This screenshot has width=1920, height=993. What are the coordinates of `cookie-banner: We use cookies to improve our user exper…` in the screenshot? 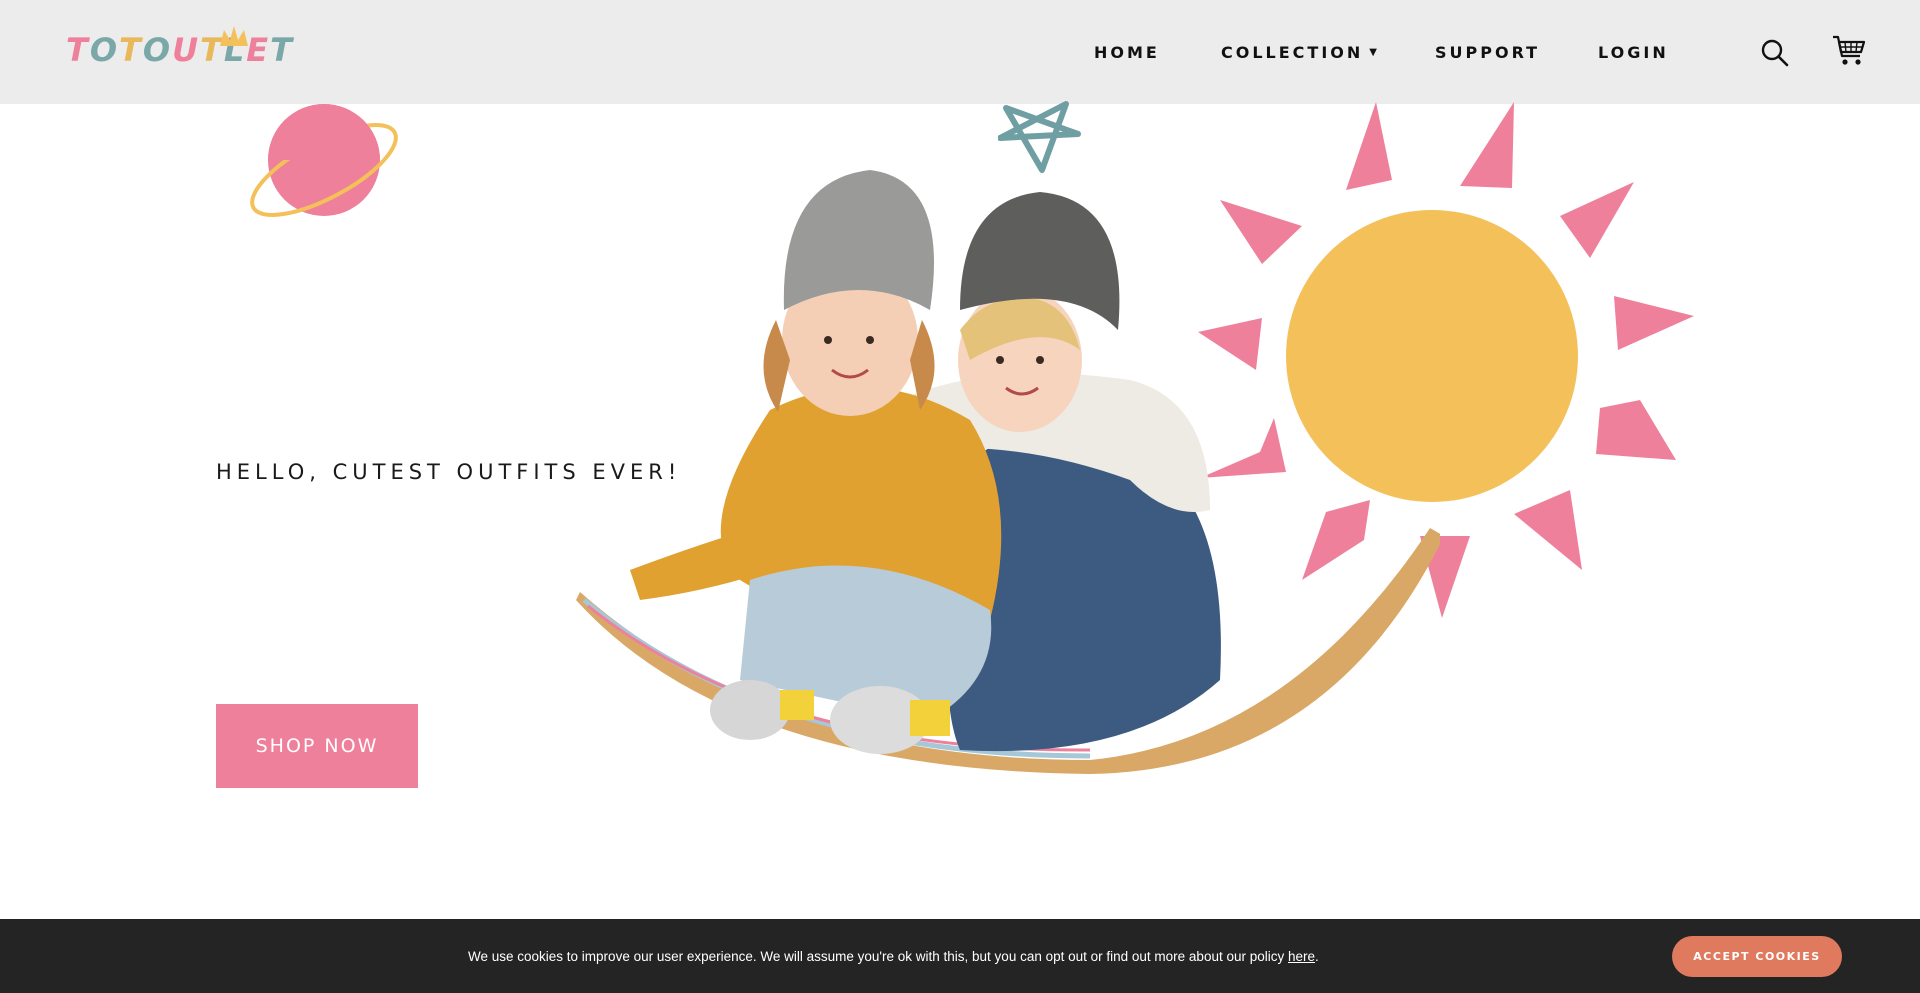 It's located at (960, 956).